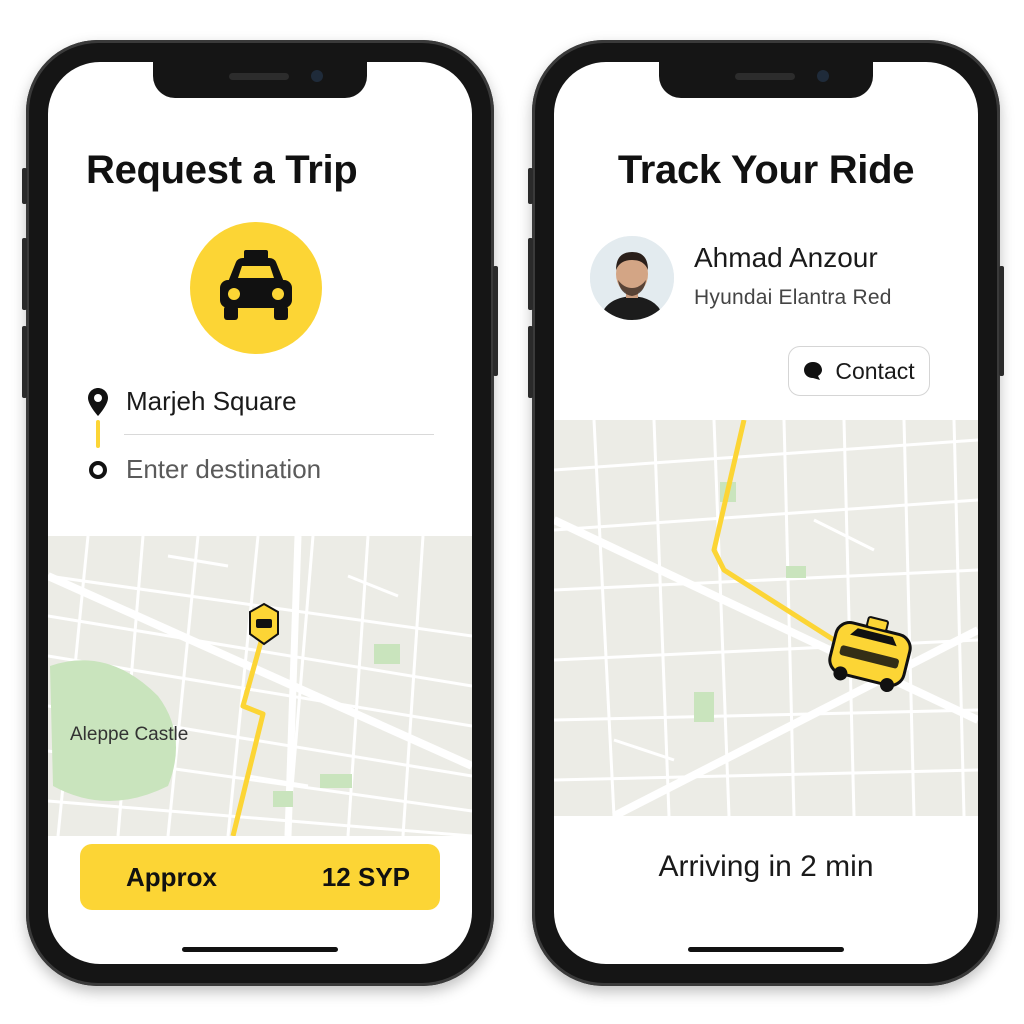 This screenshot has height=1024, width=1024. Describe the element at coordinates (766, 170) in the screenshot. I see `page-title: Track Your Ride` at that location.